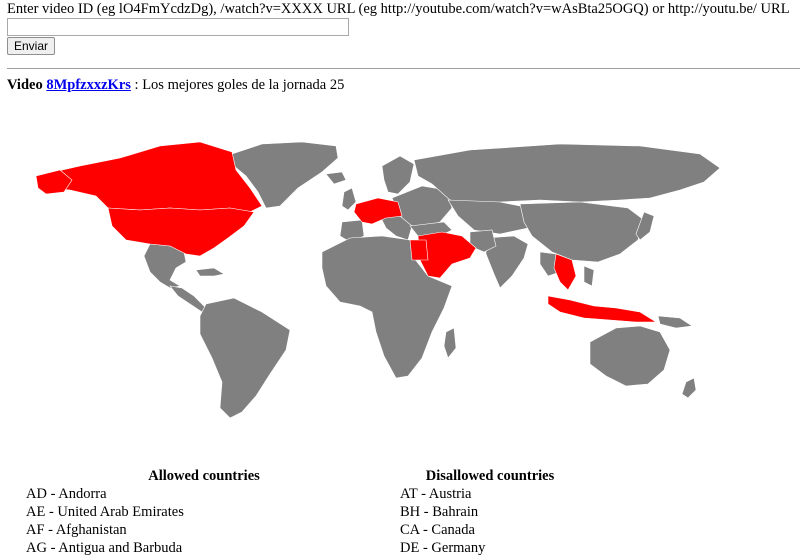  What do you see at coordinates (489, 217) in the screenshot?
I see `region-central-asia` at bounding box center [489, 217].